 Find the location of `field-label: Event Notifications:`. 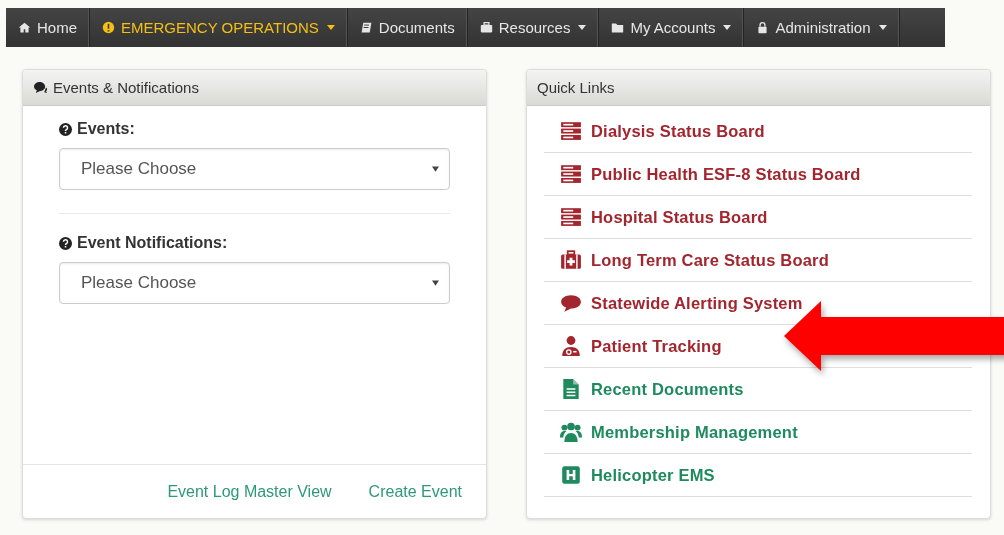

field-label: Event Notifications: is located at coordinates (152, 243).